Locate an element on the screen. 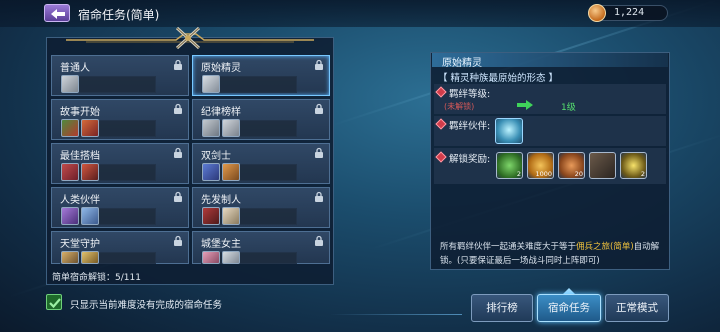  quest-cell-name: 故事开始 is located at coordinates (80, 112).